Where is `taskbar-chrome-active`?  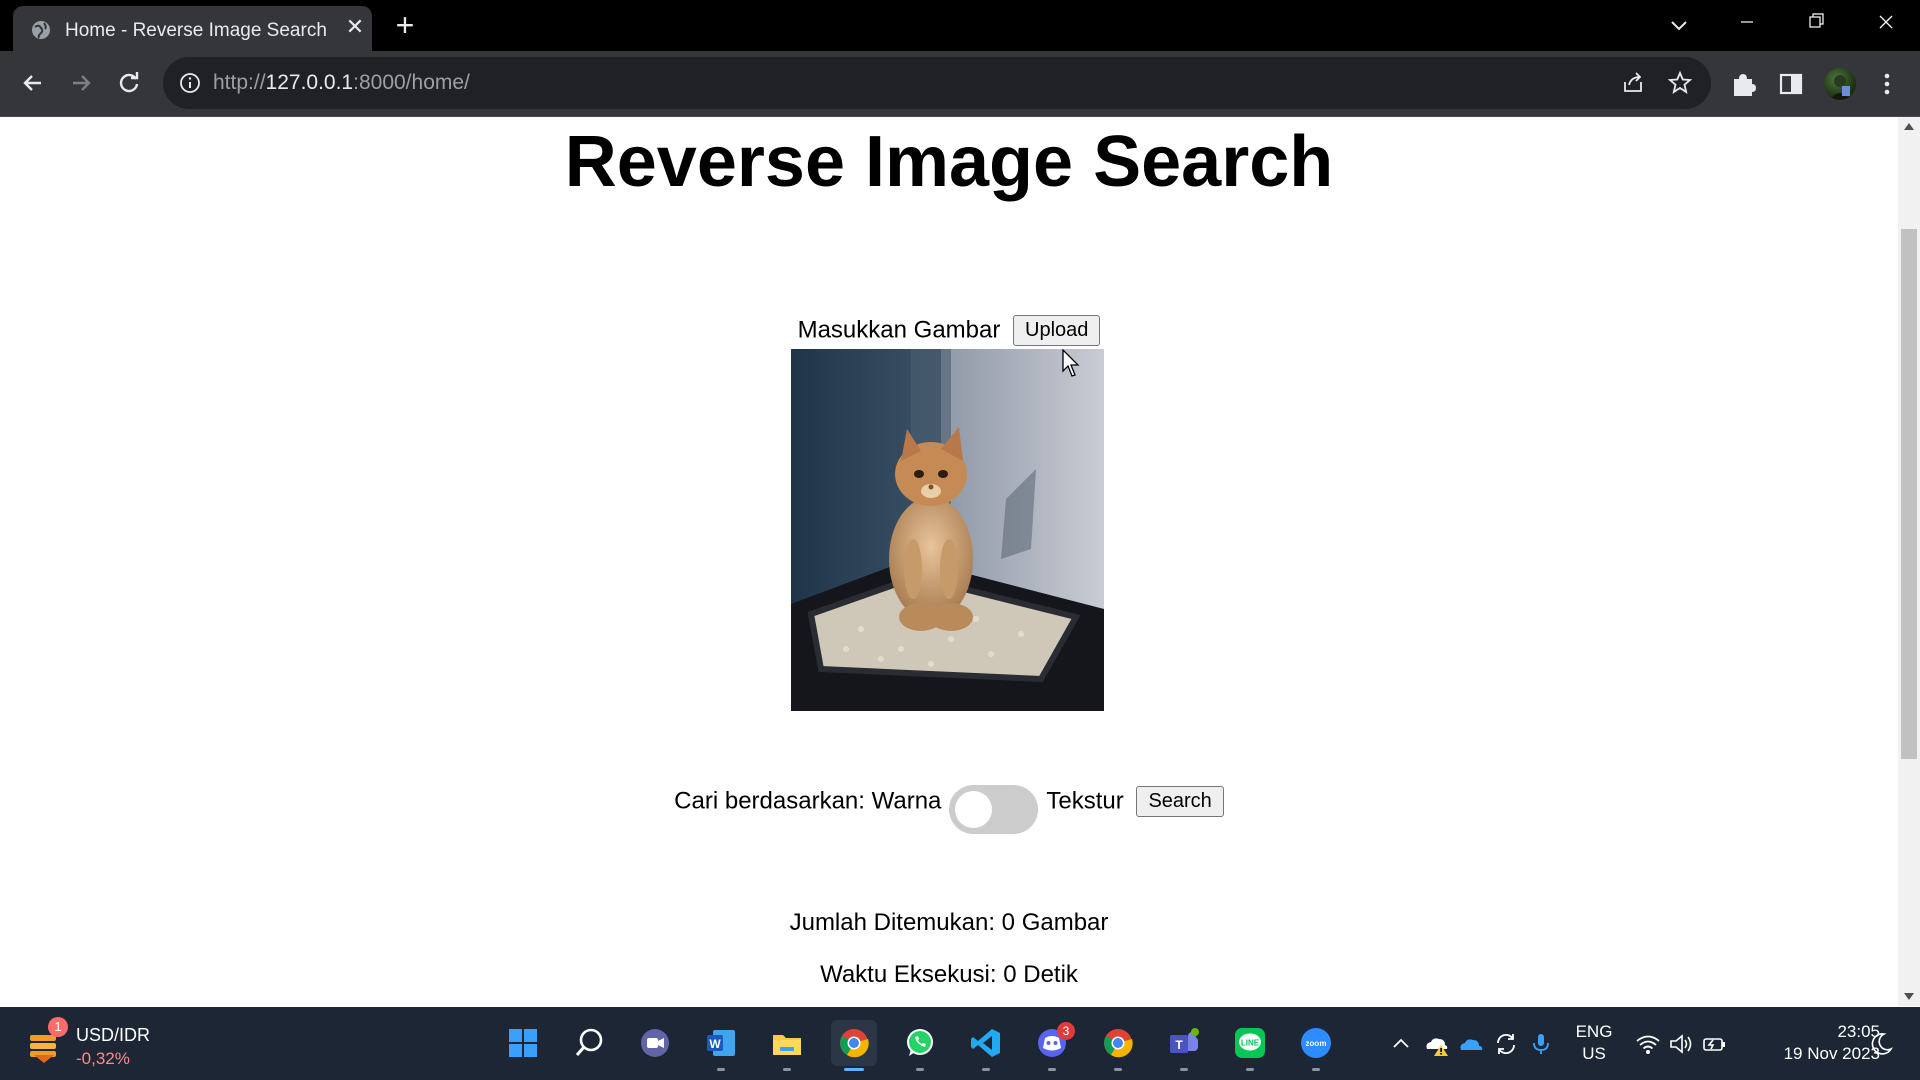
taskbar-chrome-active is located at coordinates (854, 1045).